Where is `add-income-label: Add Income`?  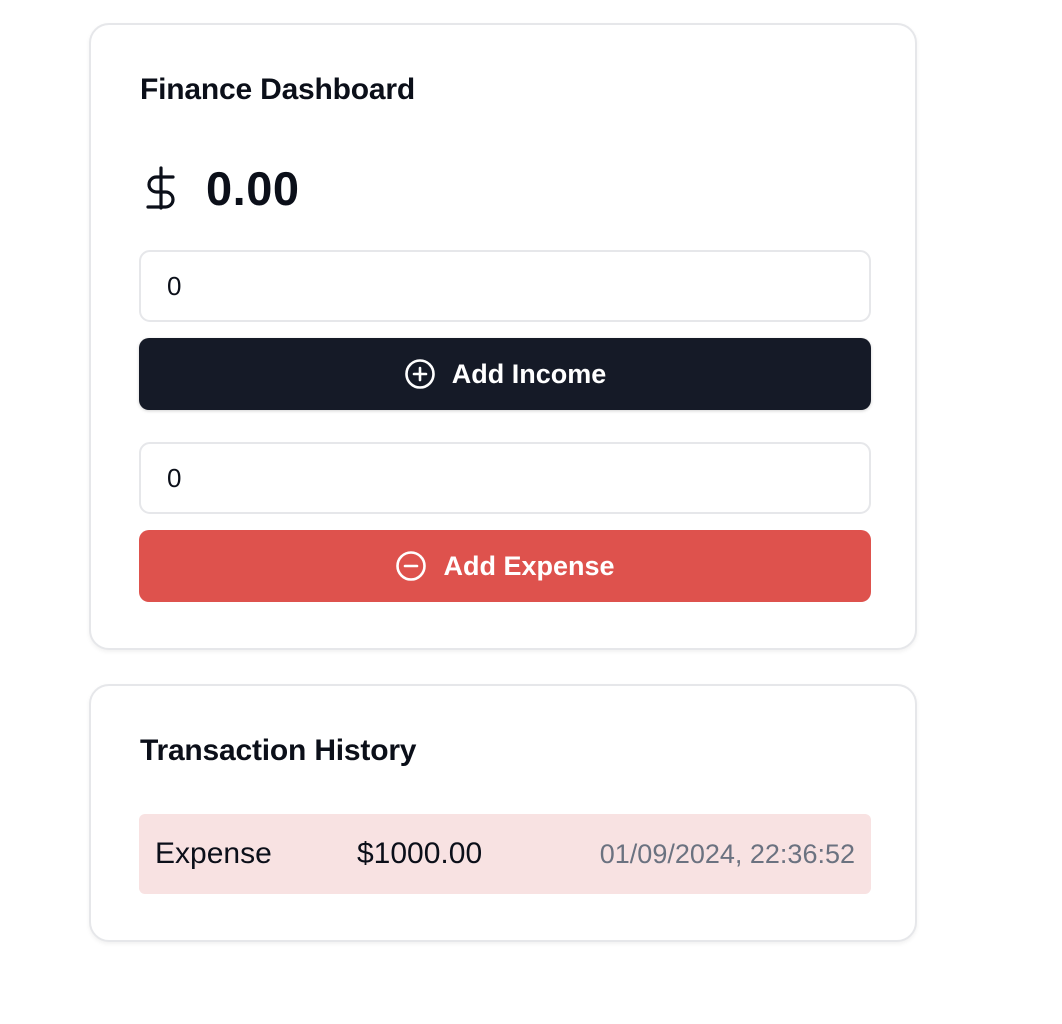
add-income-label: Add Income is located at coordinates (529, 373).